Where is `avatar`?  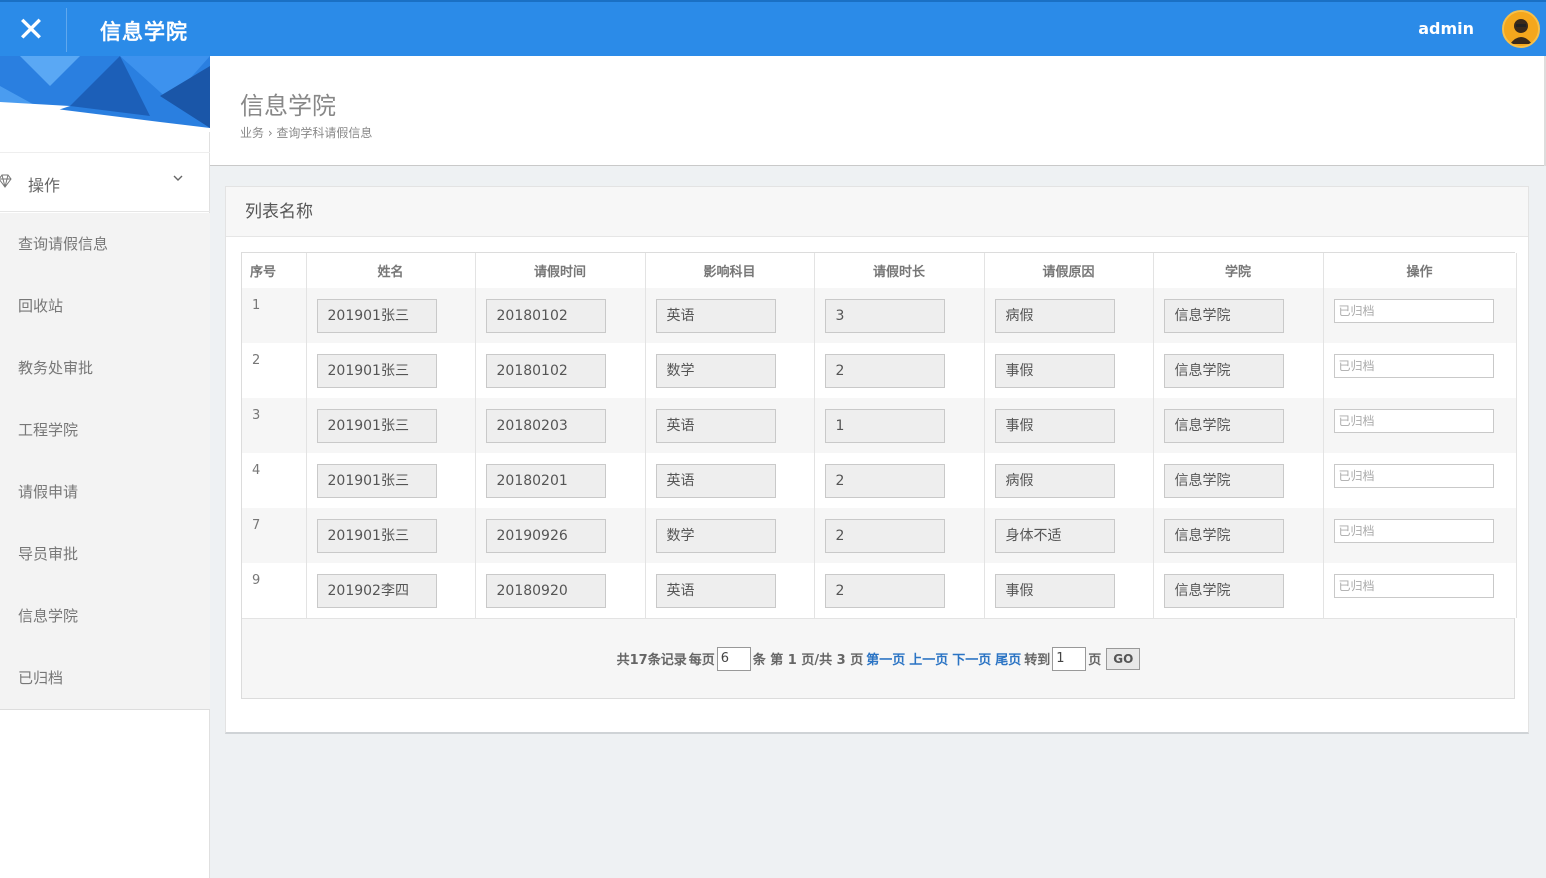 avatar is located at coordinates (1521, 29).